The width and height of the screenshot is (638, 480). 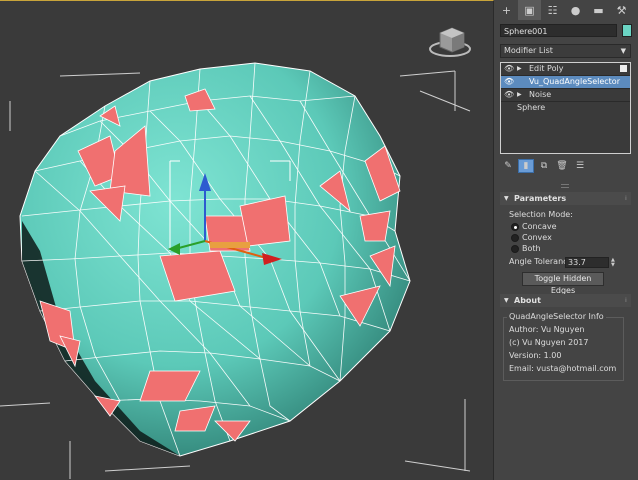 I want to click on radio-both-label: Both, so click(x=531, y=248).